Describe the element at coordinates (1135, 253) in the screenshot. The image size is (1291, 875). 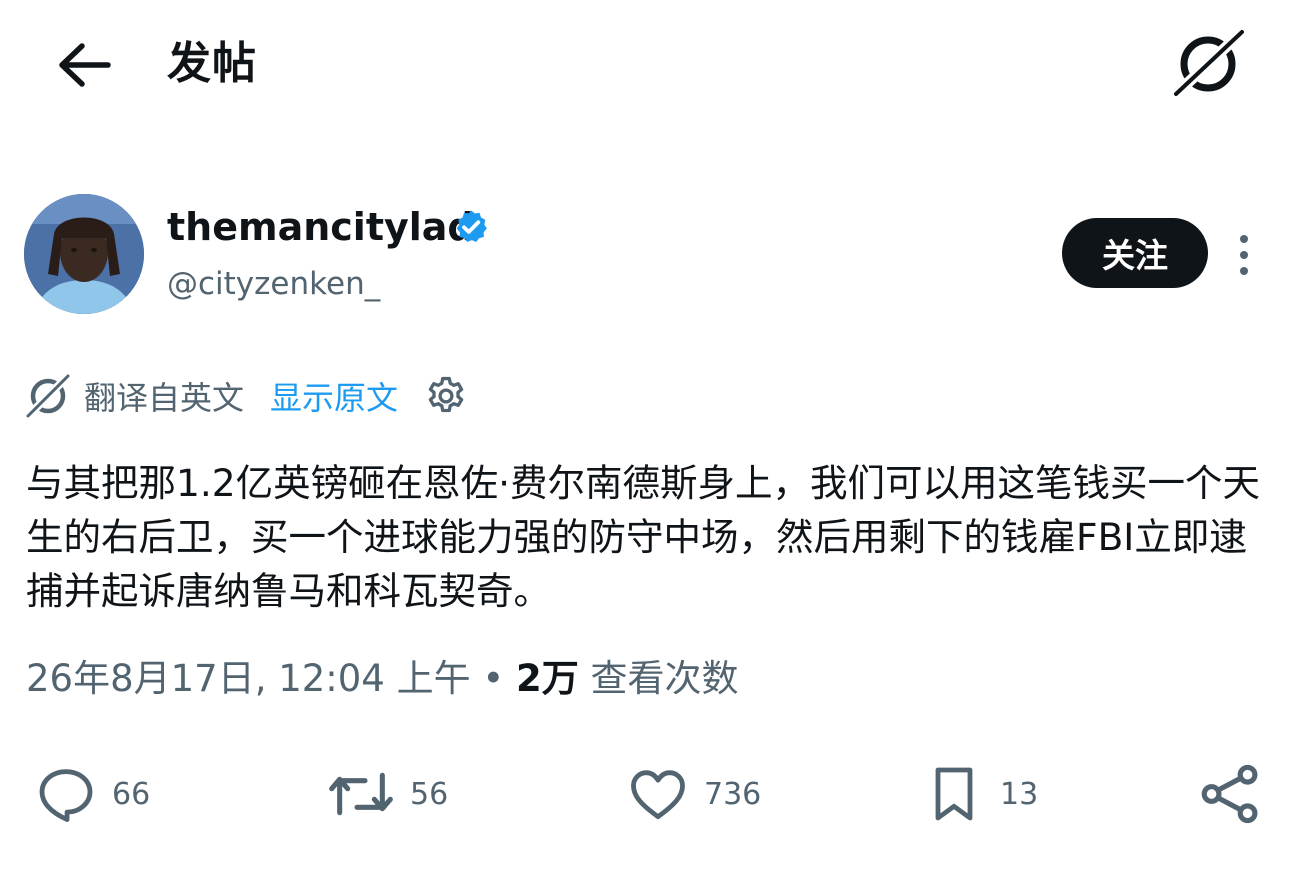
I see `follow-button: 关注` at that location.